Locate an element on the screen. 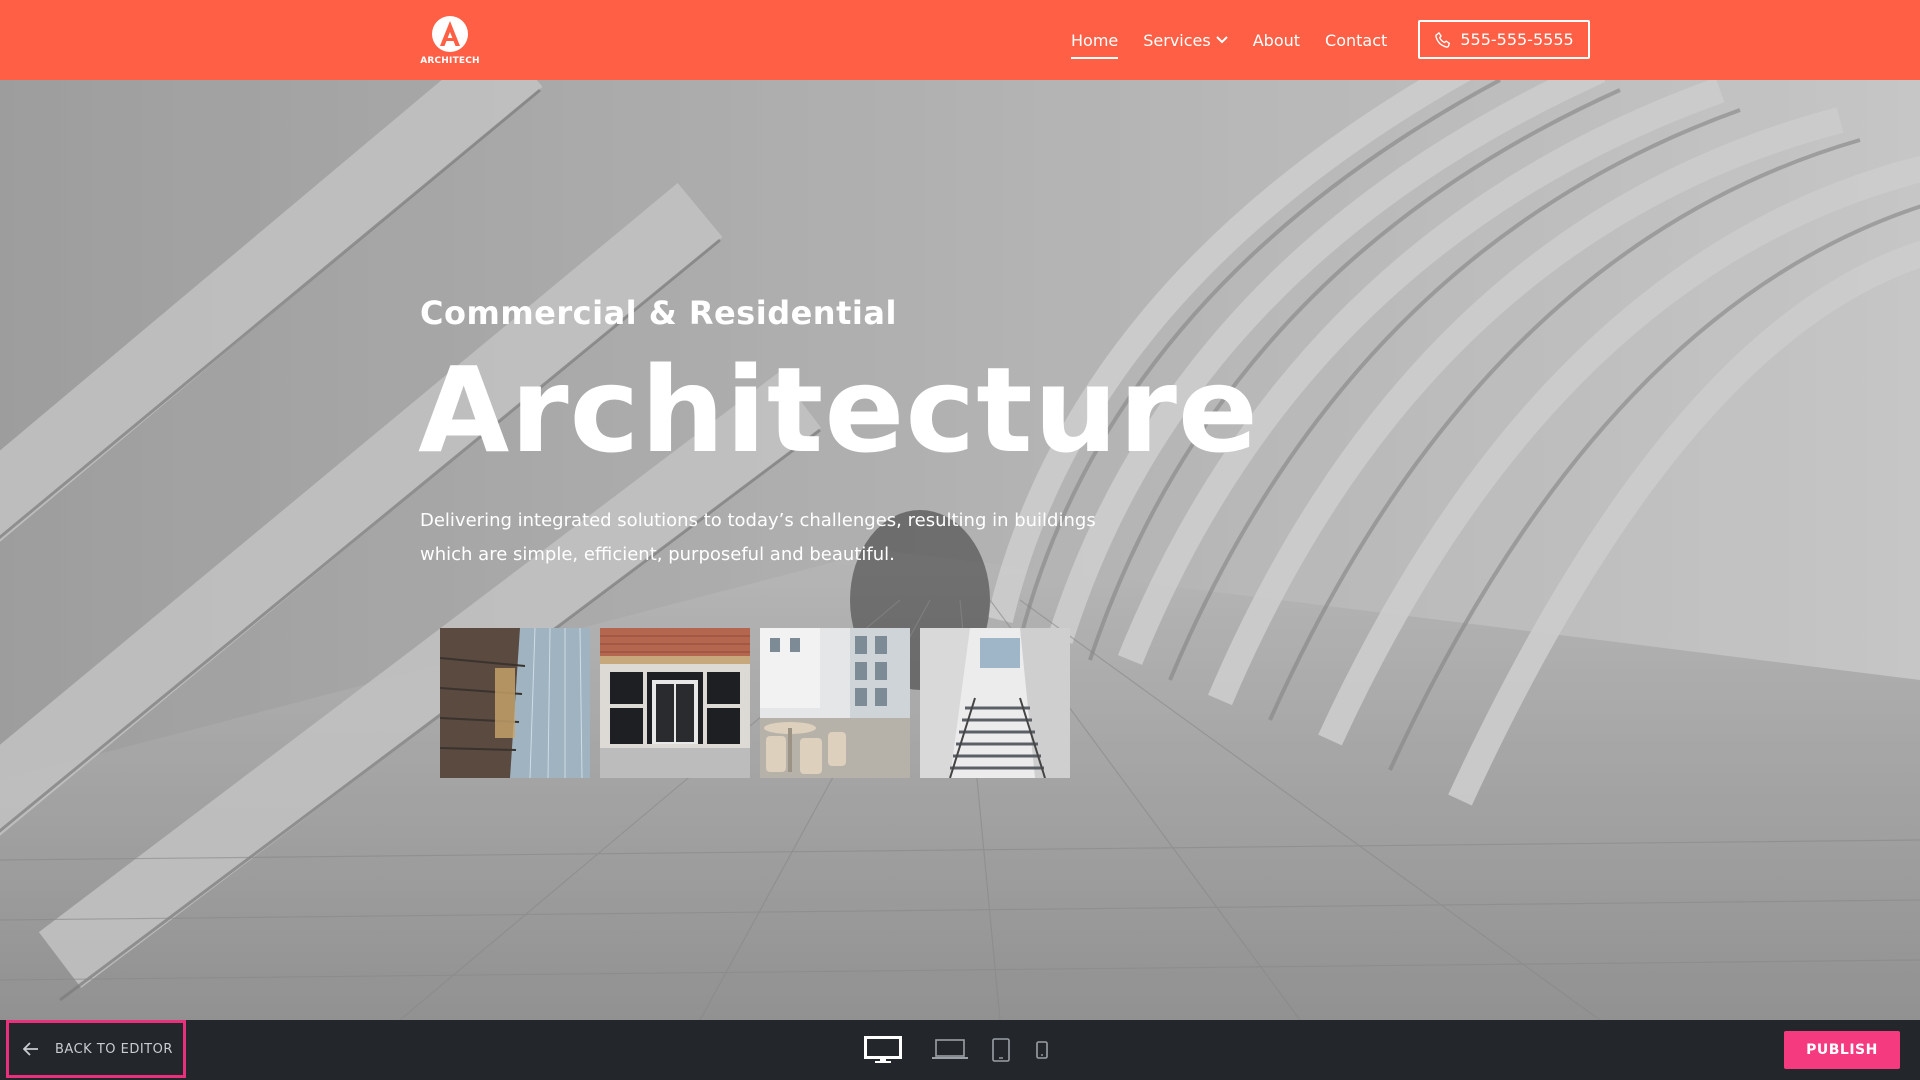 This screenshot has width=1920, height=1080. nav-home-label: Home is located at coordinates (1095, 40).